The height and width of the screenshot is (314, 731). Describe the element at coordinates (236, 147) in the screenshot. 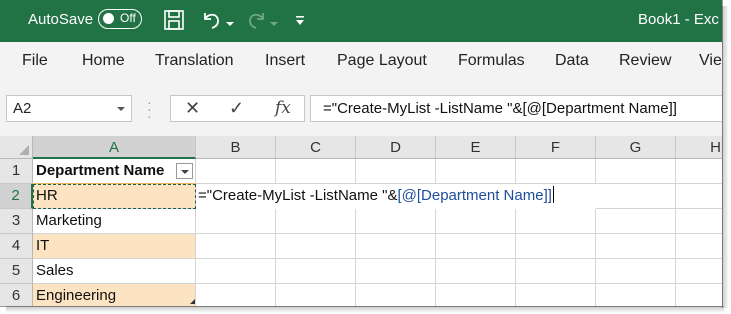

I see `column-header-b: B` at that location.